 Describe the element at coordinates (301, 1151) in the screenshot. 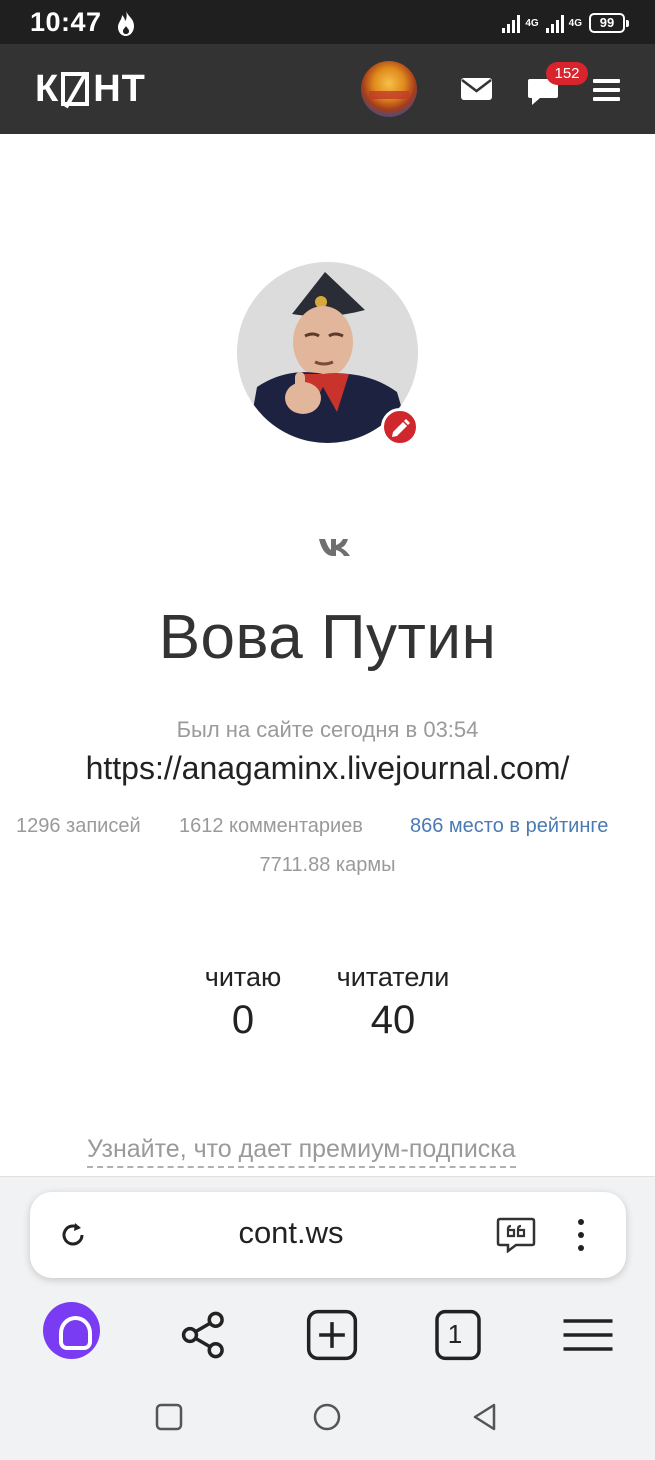

I see `premium-subscription-link: Узнайте, что дает премиум-подписка` at that location.